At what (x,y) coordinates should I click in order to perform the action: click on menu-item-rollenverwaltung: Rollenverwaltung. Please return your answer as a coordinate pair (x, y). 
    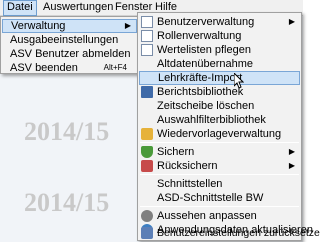
    Looking at the image, I should click on (219, 36).